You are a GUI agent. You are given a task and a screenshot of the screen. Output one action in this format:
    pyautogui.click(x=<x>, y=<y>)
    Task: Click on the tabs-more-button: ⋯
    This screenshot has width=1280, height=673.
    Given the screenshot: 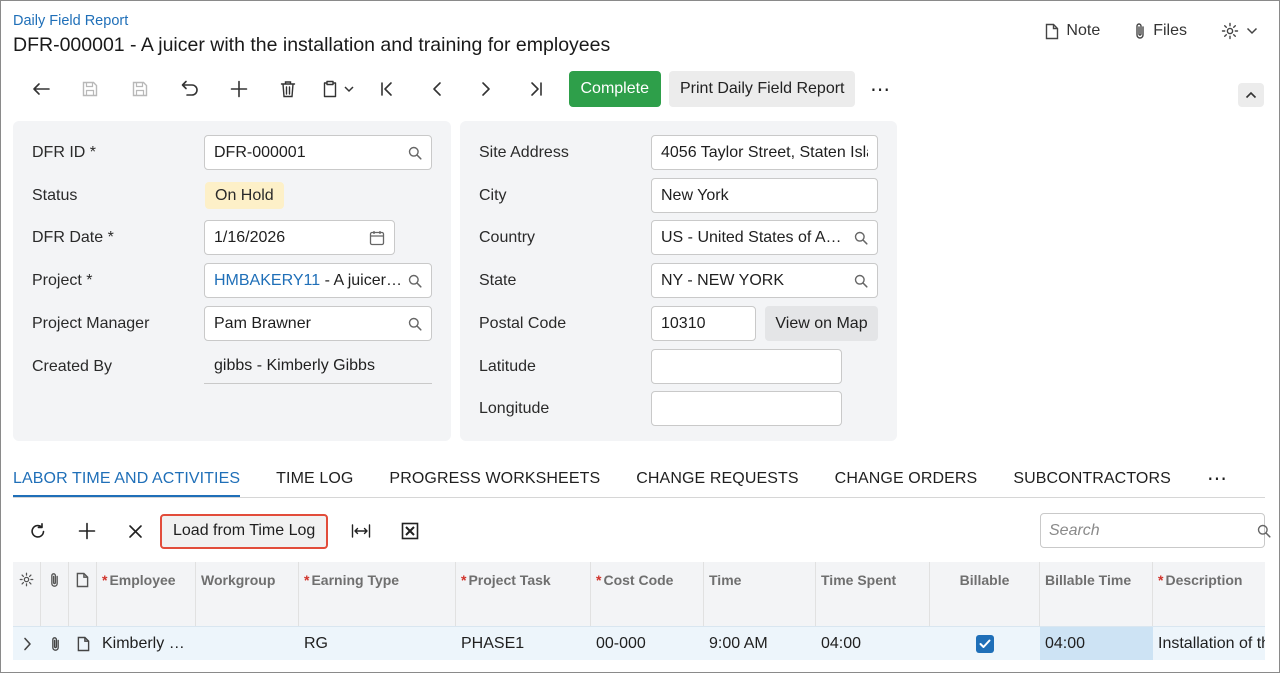 What is the action you would take?
    pyautogui.click(x=1217, y=476)
    